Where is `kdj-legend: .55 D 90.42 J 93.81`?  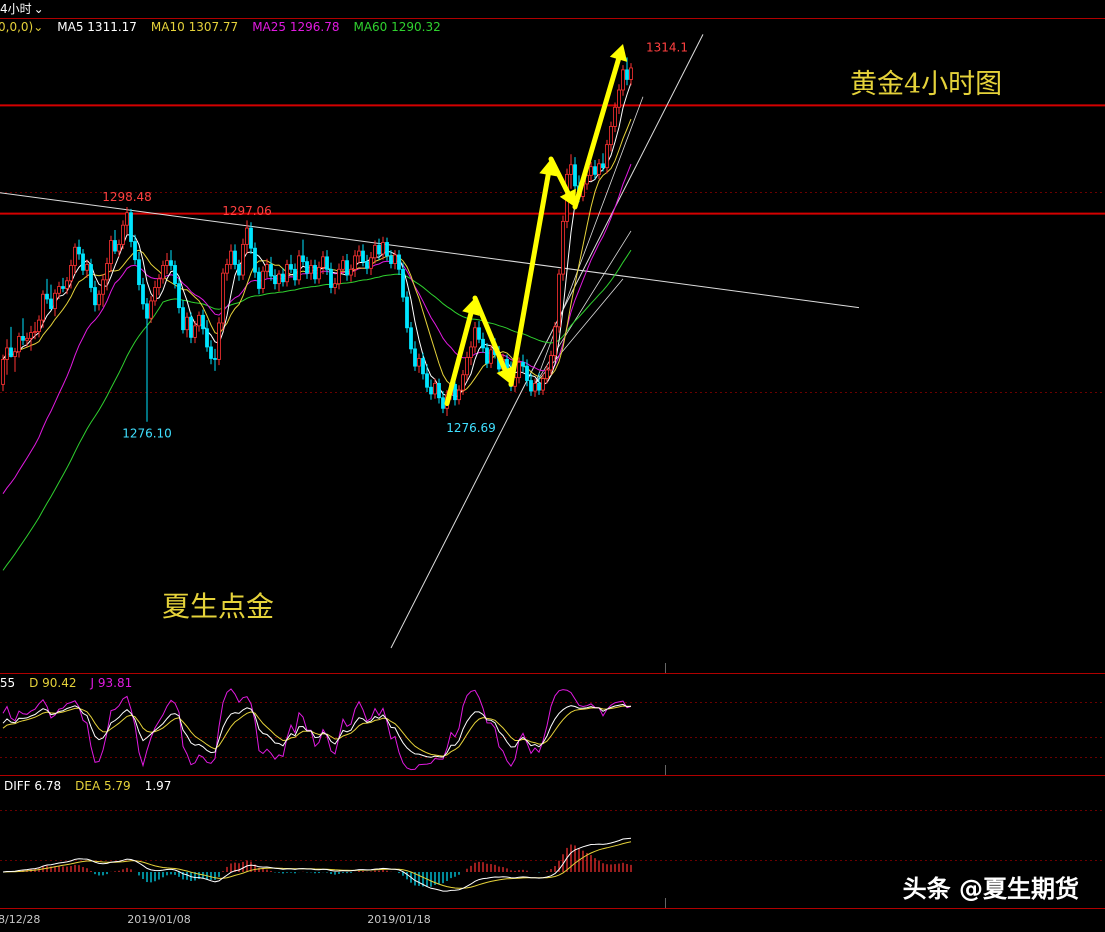 kdj-legend: .55 D 90.42 J 93.81 is located at coordinates (73, 683).